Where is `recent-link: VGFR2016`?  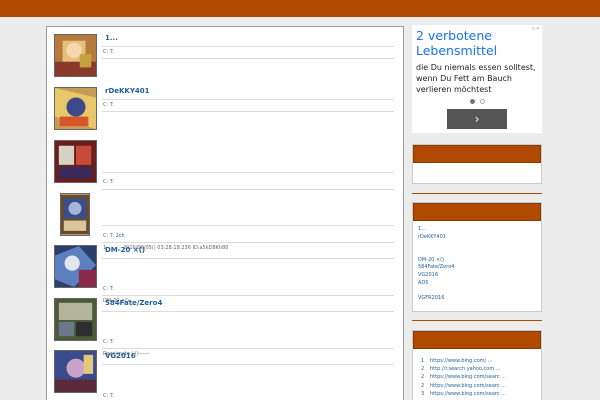
recent-link: VGFR2016 is located at coordinates (477, 299).